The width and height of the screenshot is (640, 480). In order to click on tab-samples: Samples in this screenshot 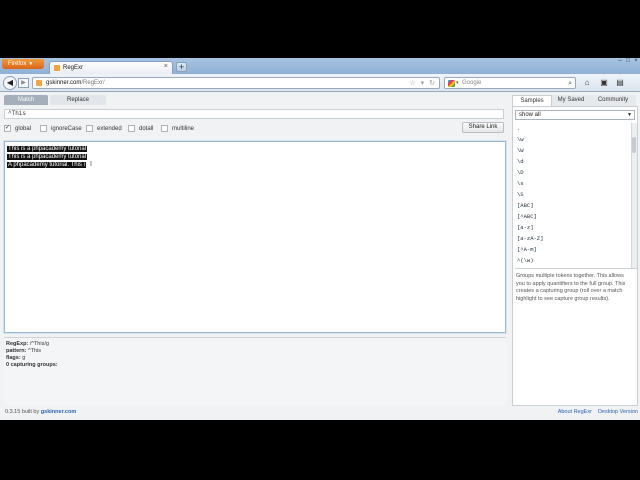, I will do `click(532, 100)`.